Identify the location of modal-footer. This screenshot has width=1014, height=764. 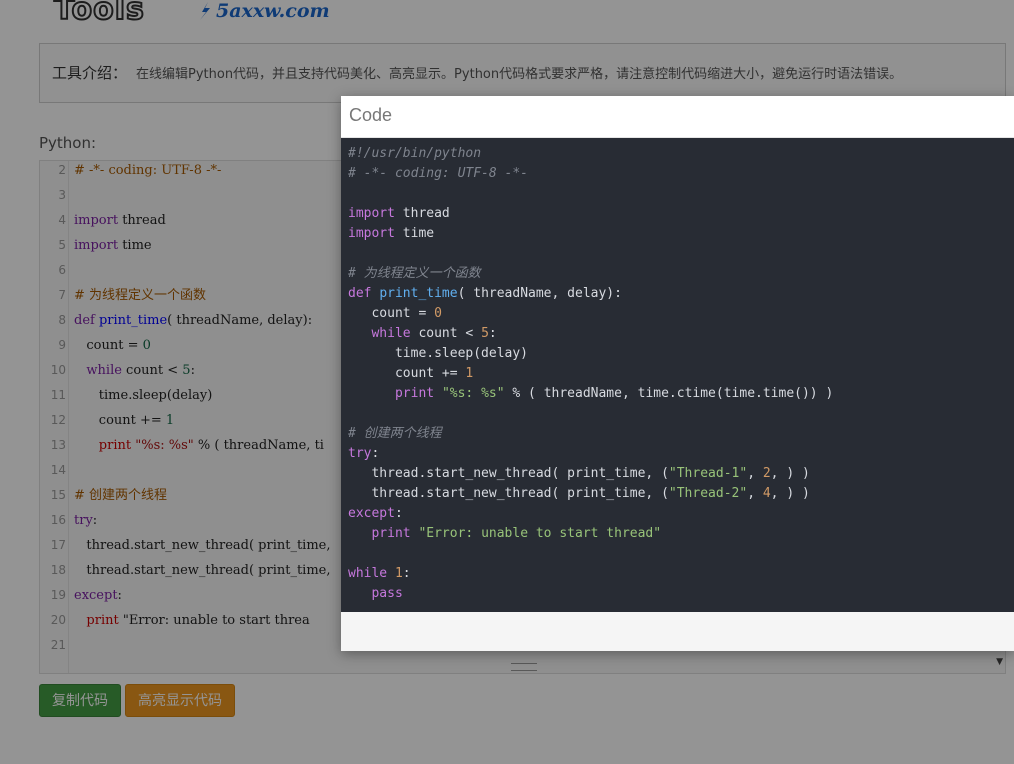
(677, 631).